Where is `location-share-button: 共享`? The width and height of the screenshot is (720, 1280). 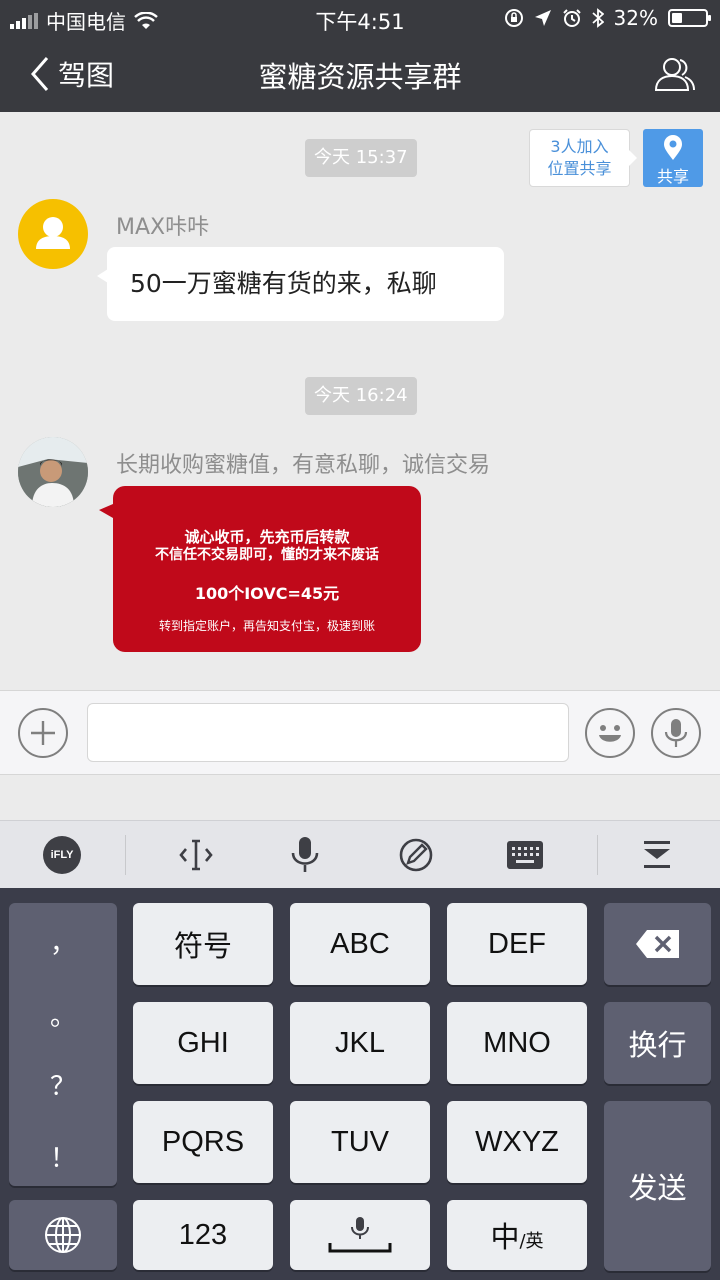 location-share-button: 共享 is located at coordinates (673, 158).